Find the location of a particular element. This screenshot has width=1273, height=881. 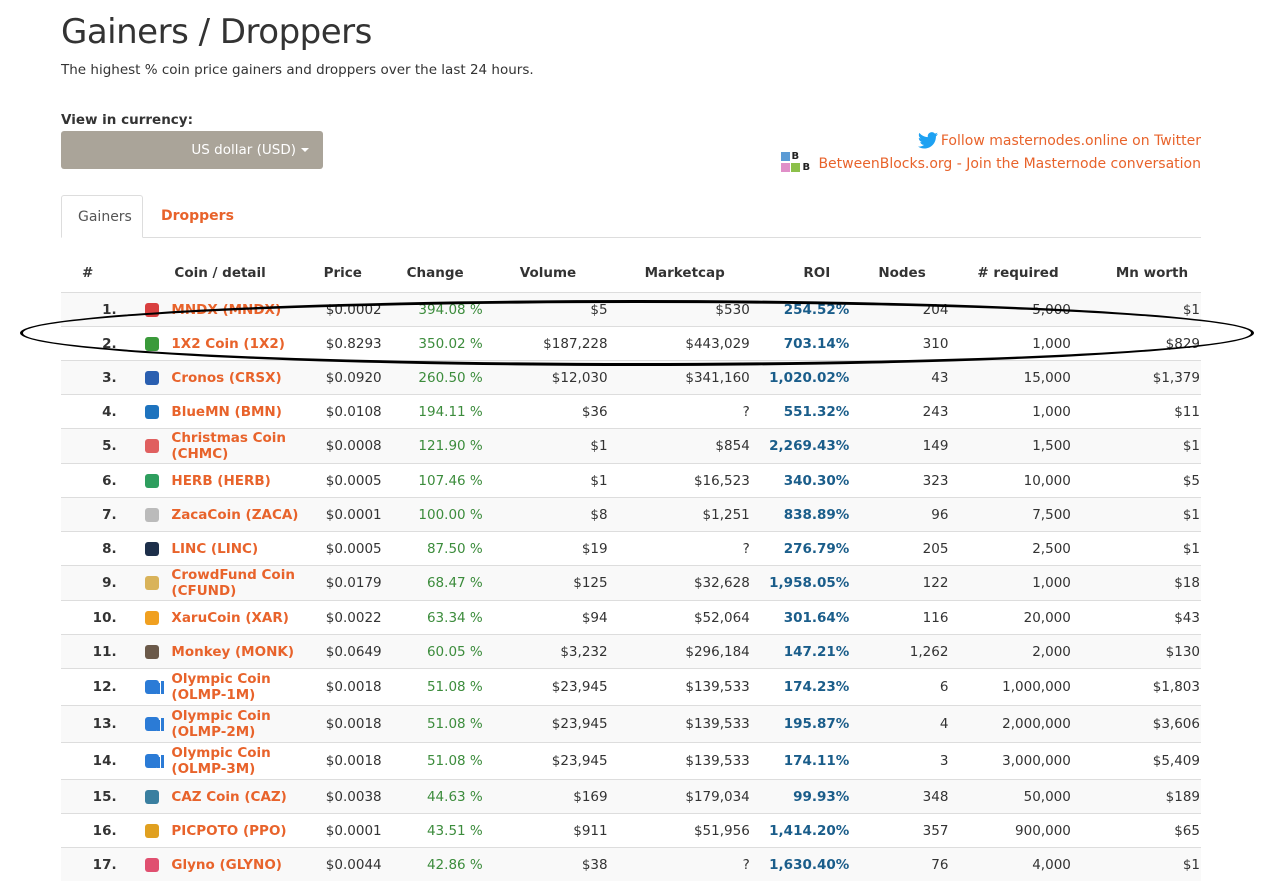

coin-link: 1X2 Coin (1X2) is located at coordinates (228, 344).